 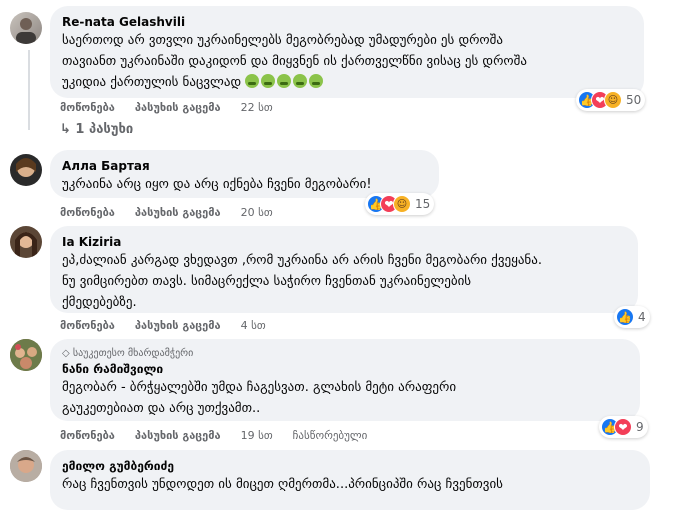 What do you see at coordinates (634, 100) in the screenshot?
I see `reaction-count: 50` at bounding box center [634, 100].